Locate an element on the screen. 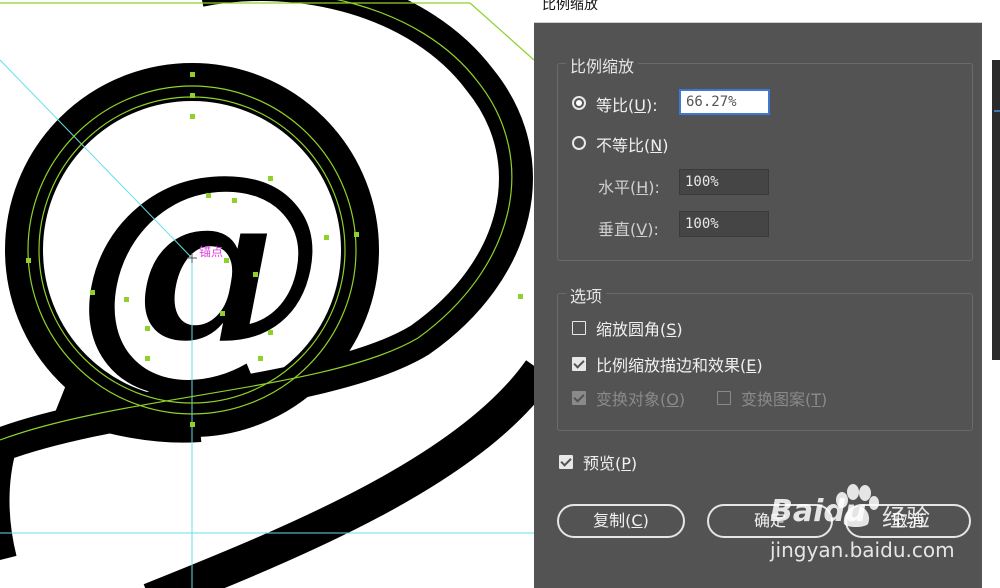 This screenshot has width=1000, height=588. anchor-label: 锚点 is located at coordinates (211, 251).